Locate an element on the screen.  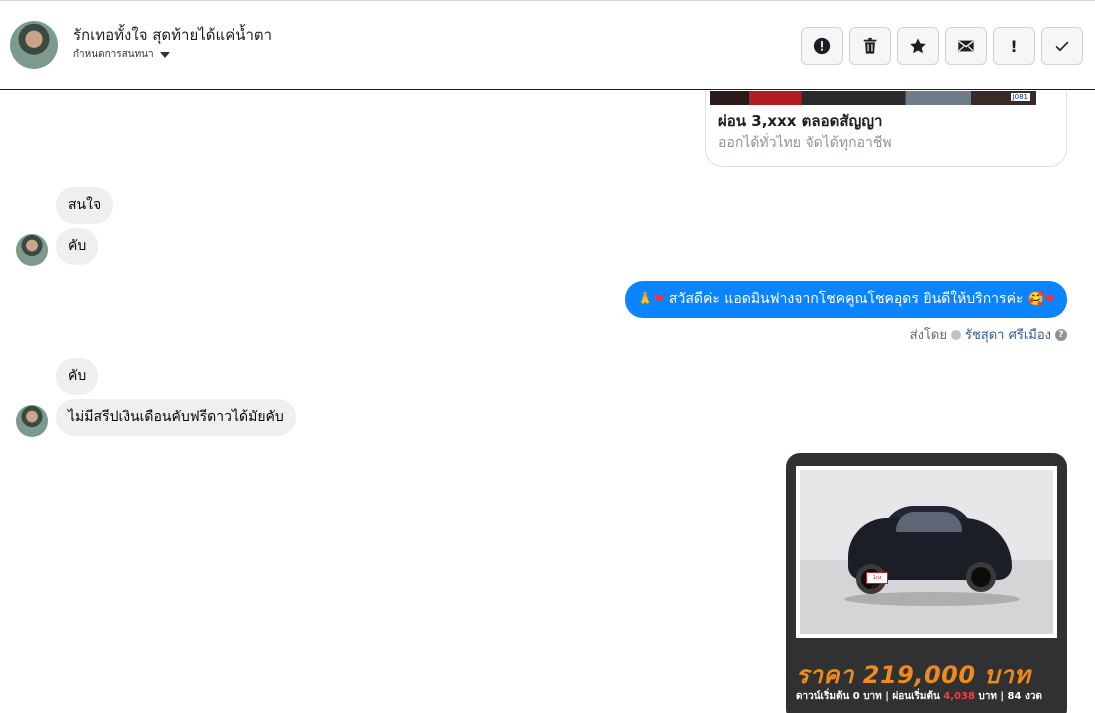
check-icon is located at coordinates (1062, 46).